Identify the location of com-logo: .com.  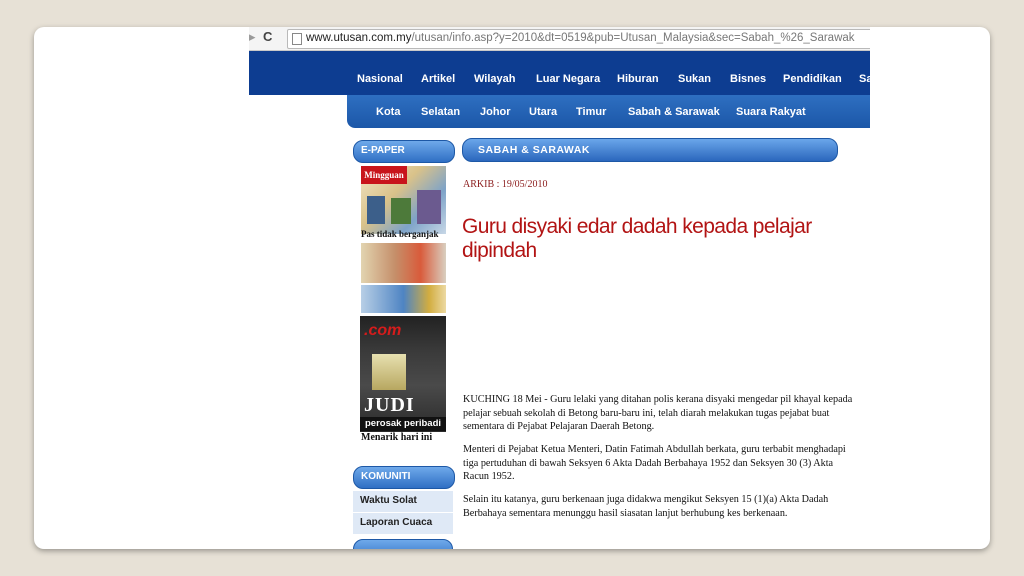
(383, 330).